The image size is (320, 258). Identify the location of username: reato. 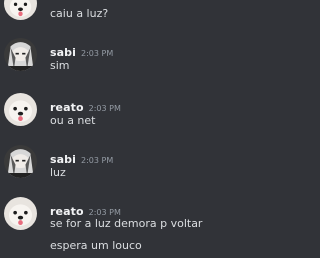
(67, 107).